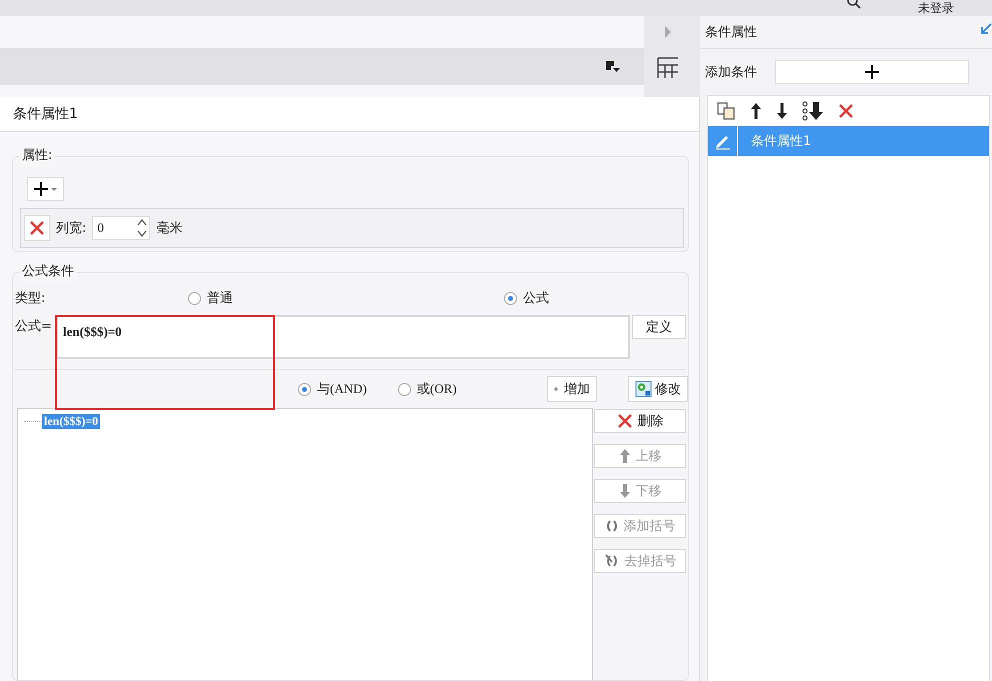  Describe the element at coordinates (611, 526) in the screenshot. I see `parentheses-icon` at that location.